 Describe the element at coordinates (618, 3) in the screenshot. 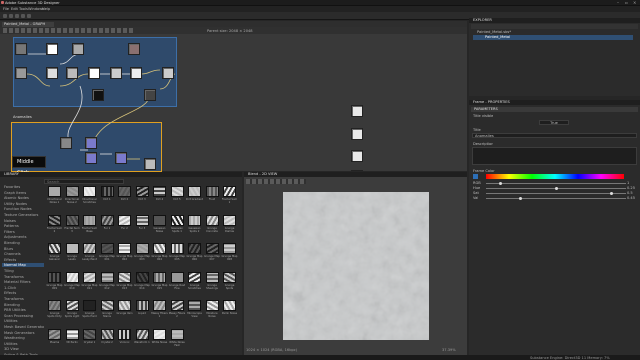

I see `minimize-icon: –` at that location.